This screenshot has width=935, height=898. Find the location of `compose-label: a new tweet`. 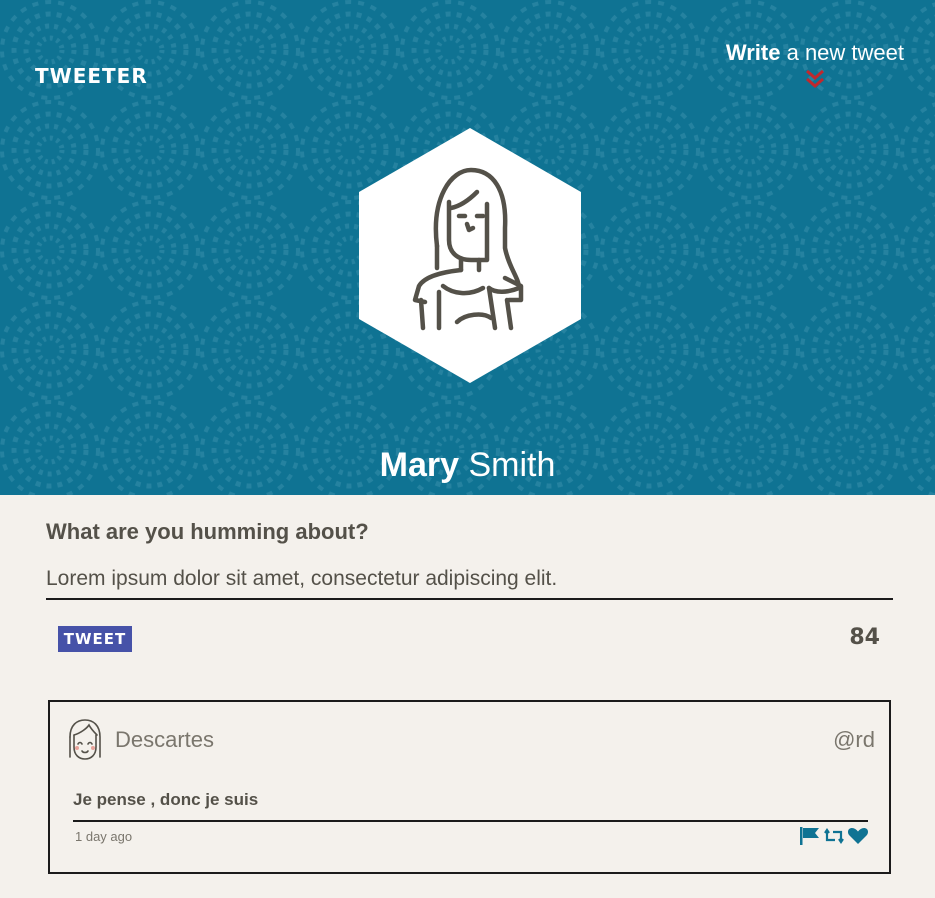

compose-label: a new tweet is located at coordinates (842, 52).